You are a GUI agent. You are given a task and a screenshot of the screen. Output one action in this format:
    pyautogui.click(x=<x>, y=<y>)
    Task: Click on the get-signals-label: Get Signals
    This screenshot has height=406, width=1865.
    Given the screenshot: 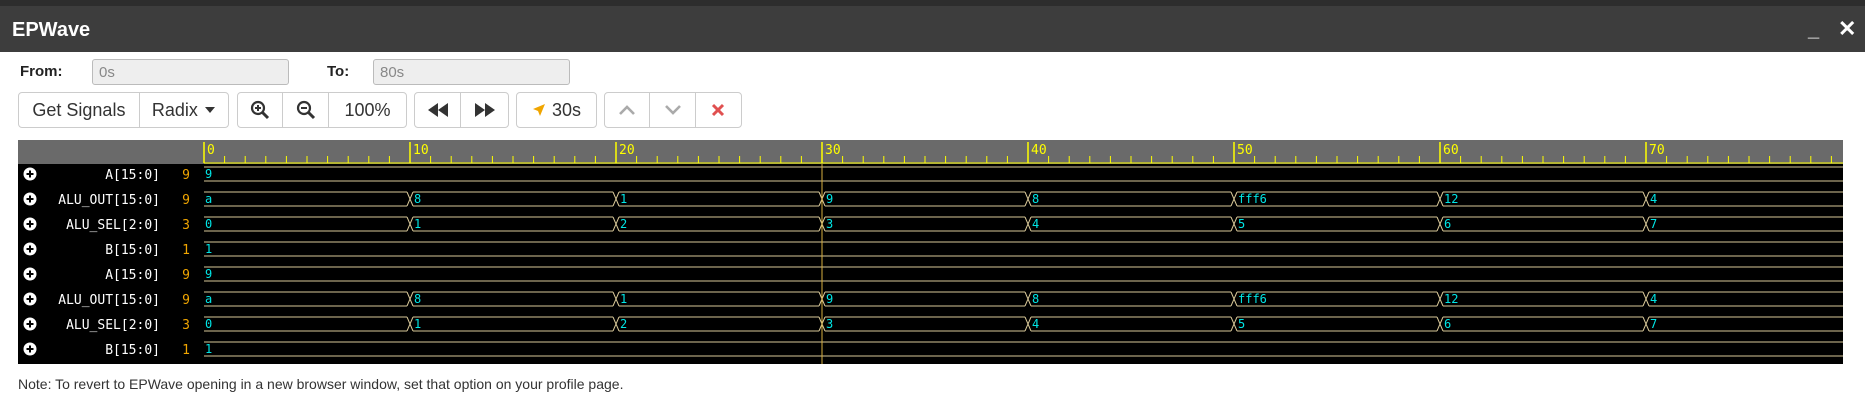 What is the action you would take?
    pyautogui.click(x=79, y=109)
    